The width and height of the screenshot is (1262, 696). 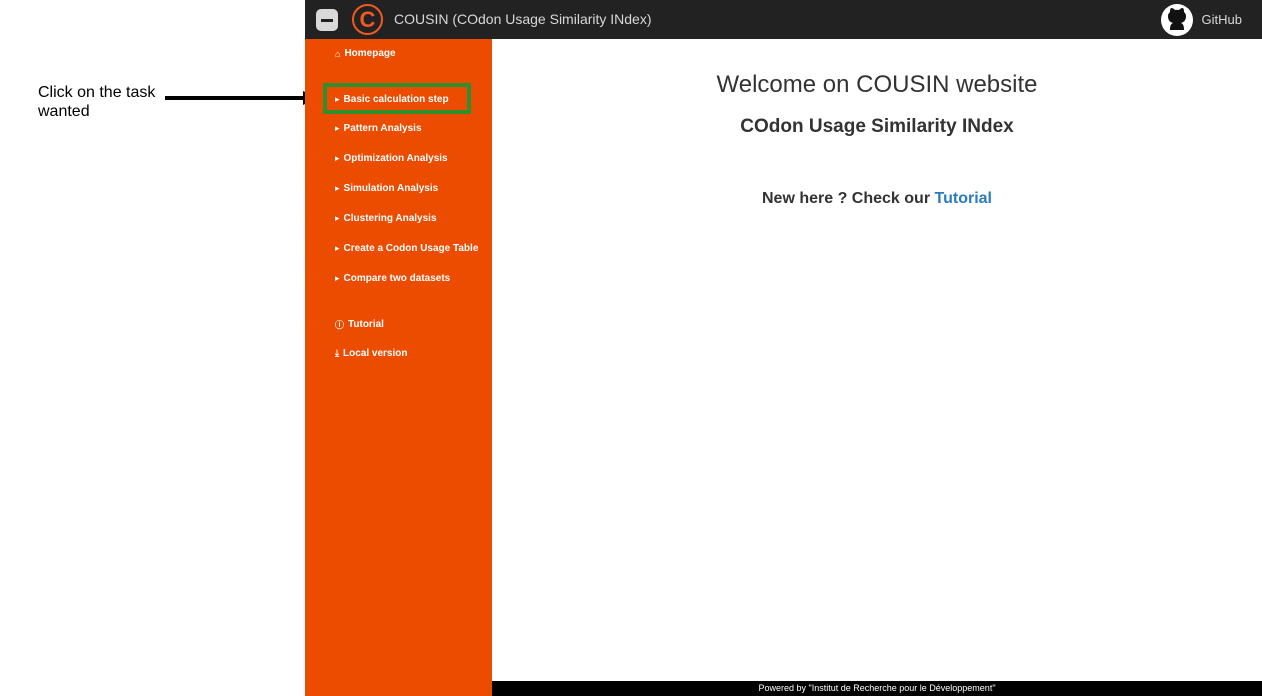 What do you see at coordinates (395, 158) in the screenshot?
I see `sidebar-item-label: Optimization Analysis` at bounding box center [395, 158].